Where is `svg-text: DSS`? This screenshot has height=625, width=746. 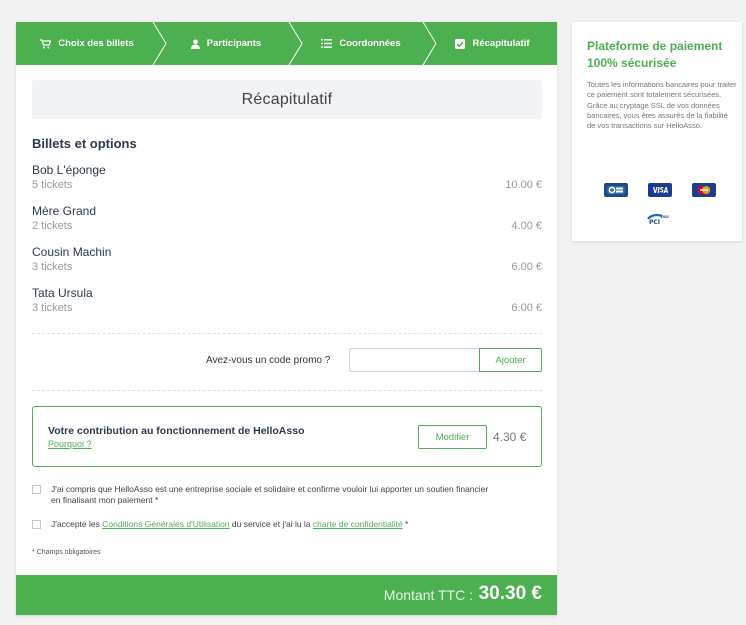 svg-text: DSS is located at coordinates (665, 217).